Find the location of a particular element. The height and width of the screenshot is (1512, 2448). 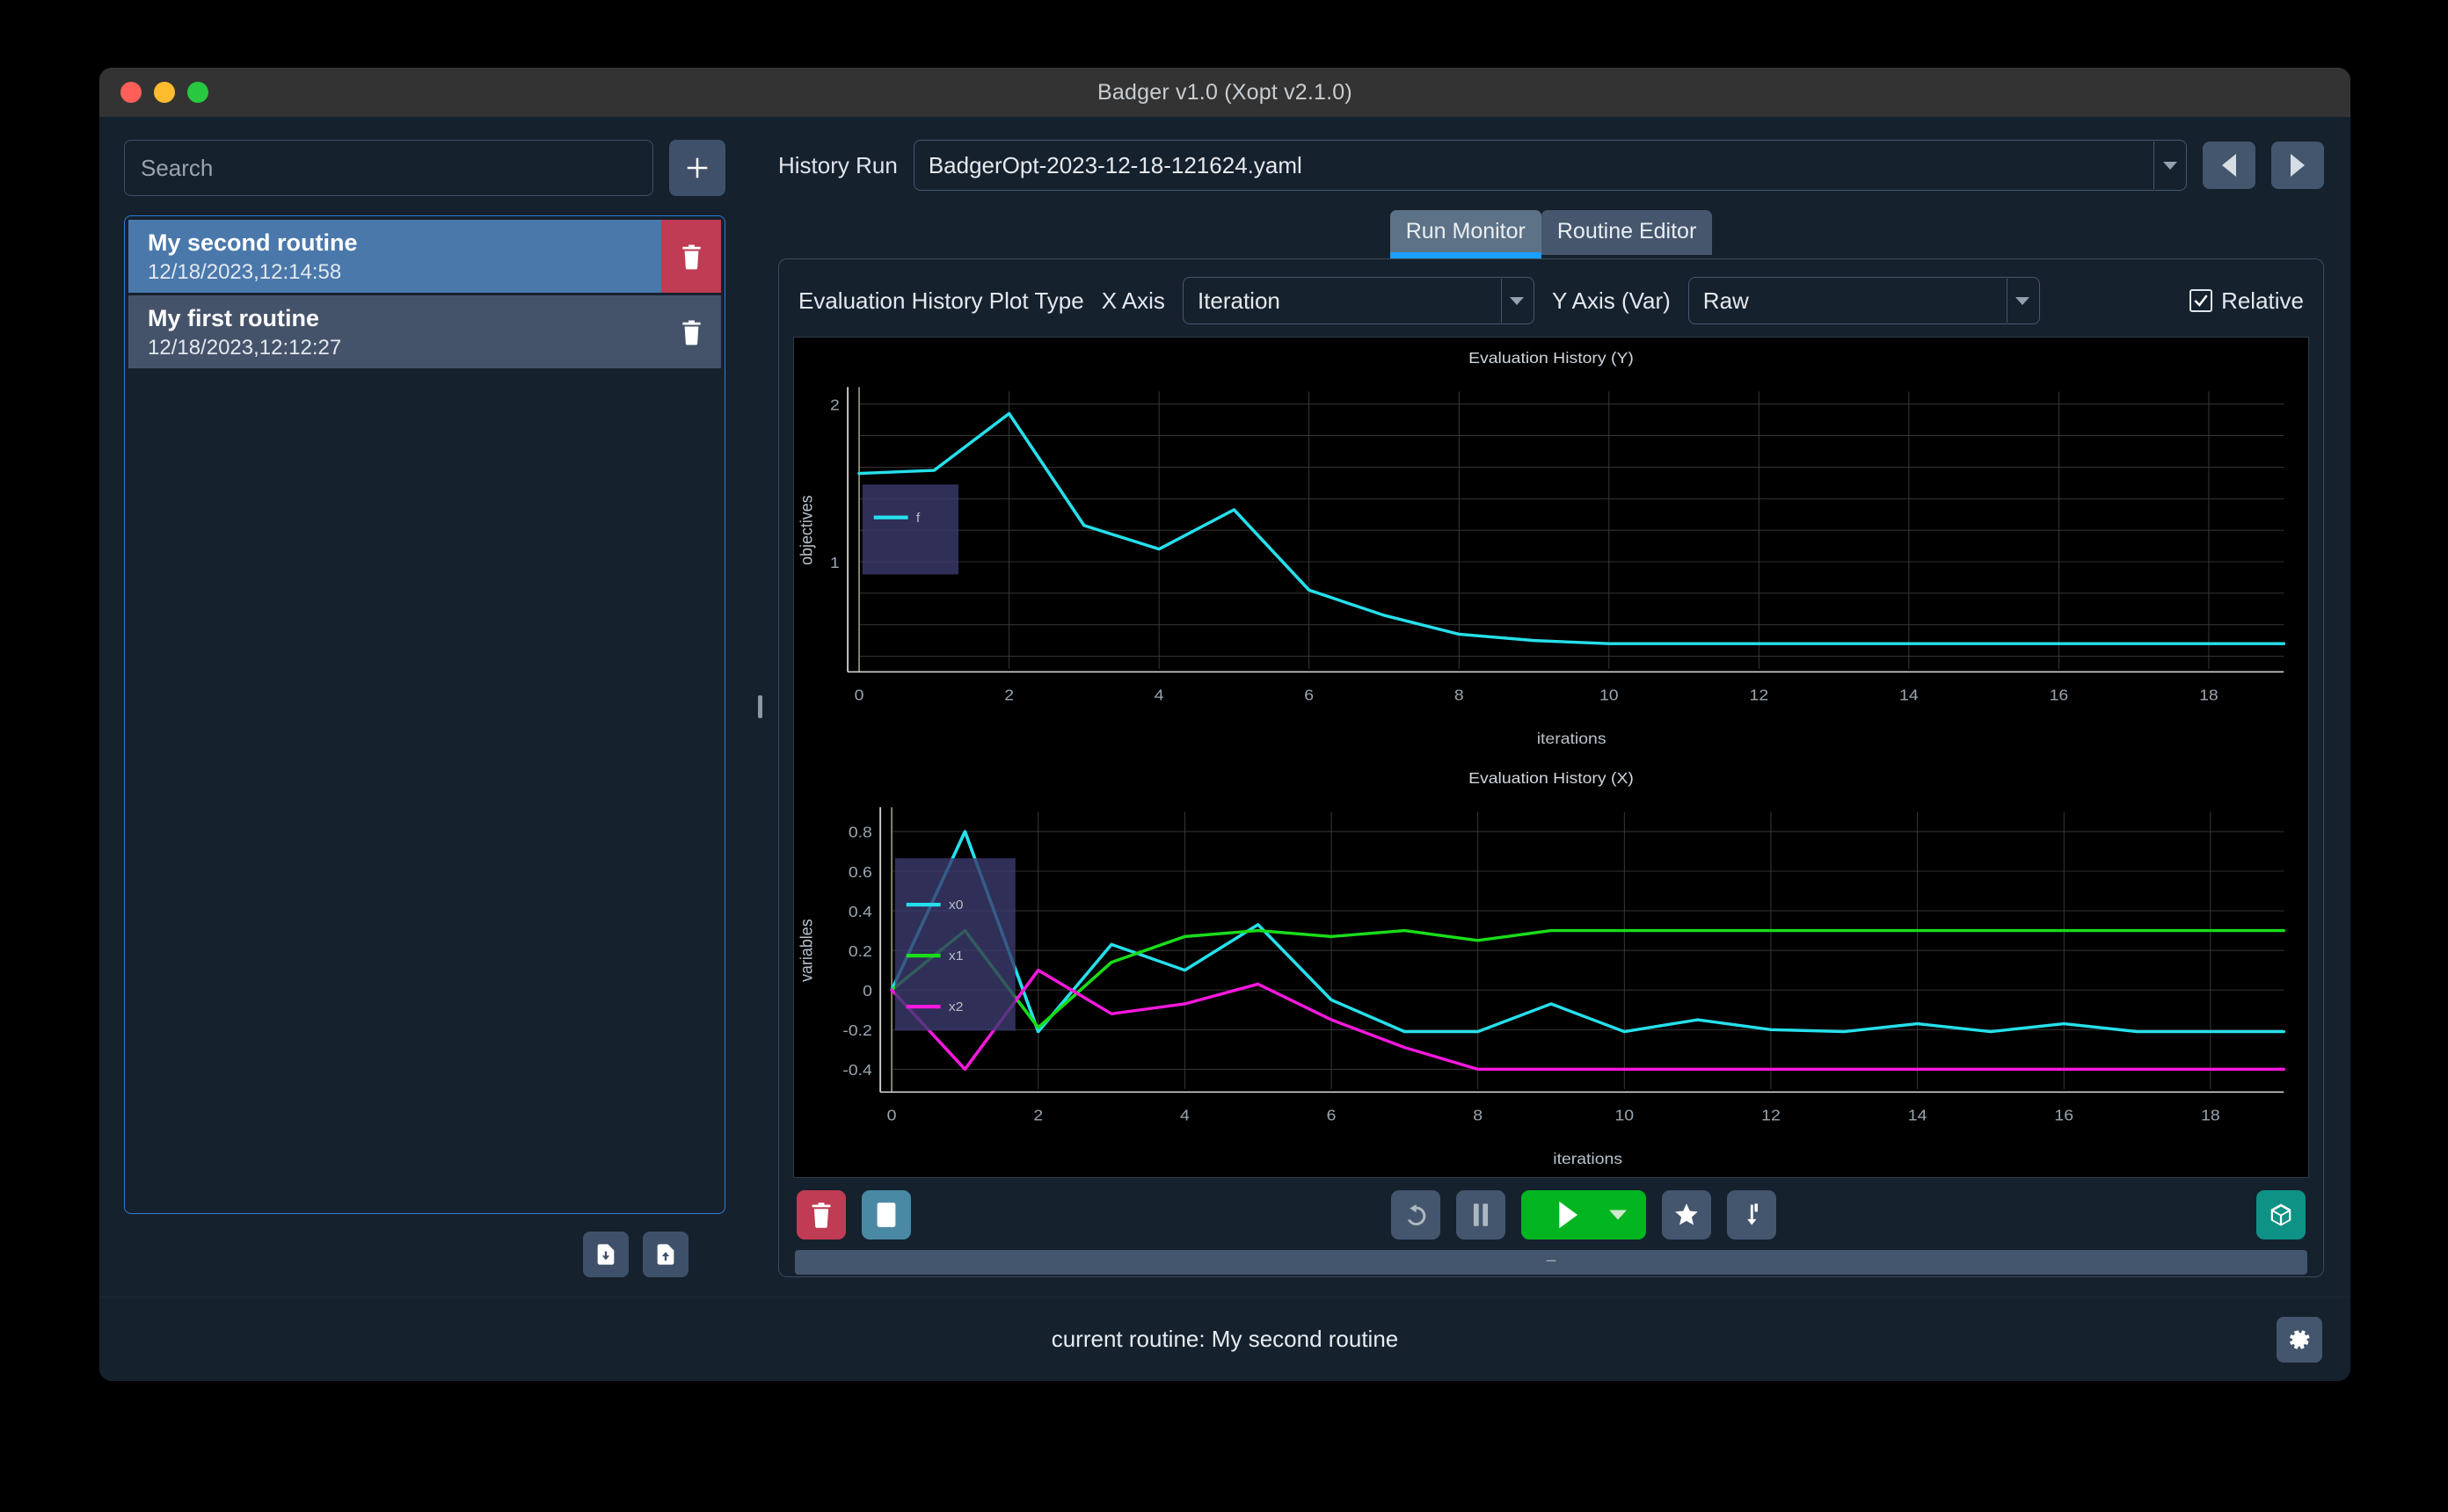

svg-text: 0.6 is located at coordinates (860, 871).